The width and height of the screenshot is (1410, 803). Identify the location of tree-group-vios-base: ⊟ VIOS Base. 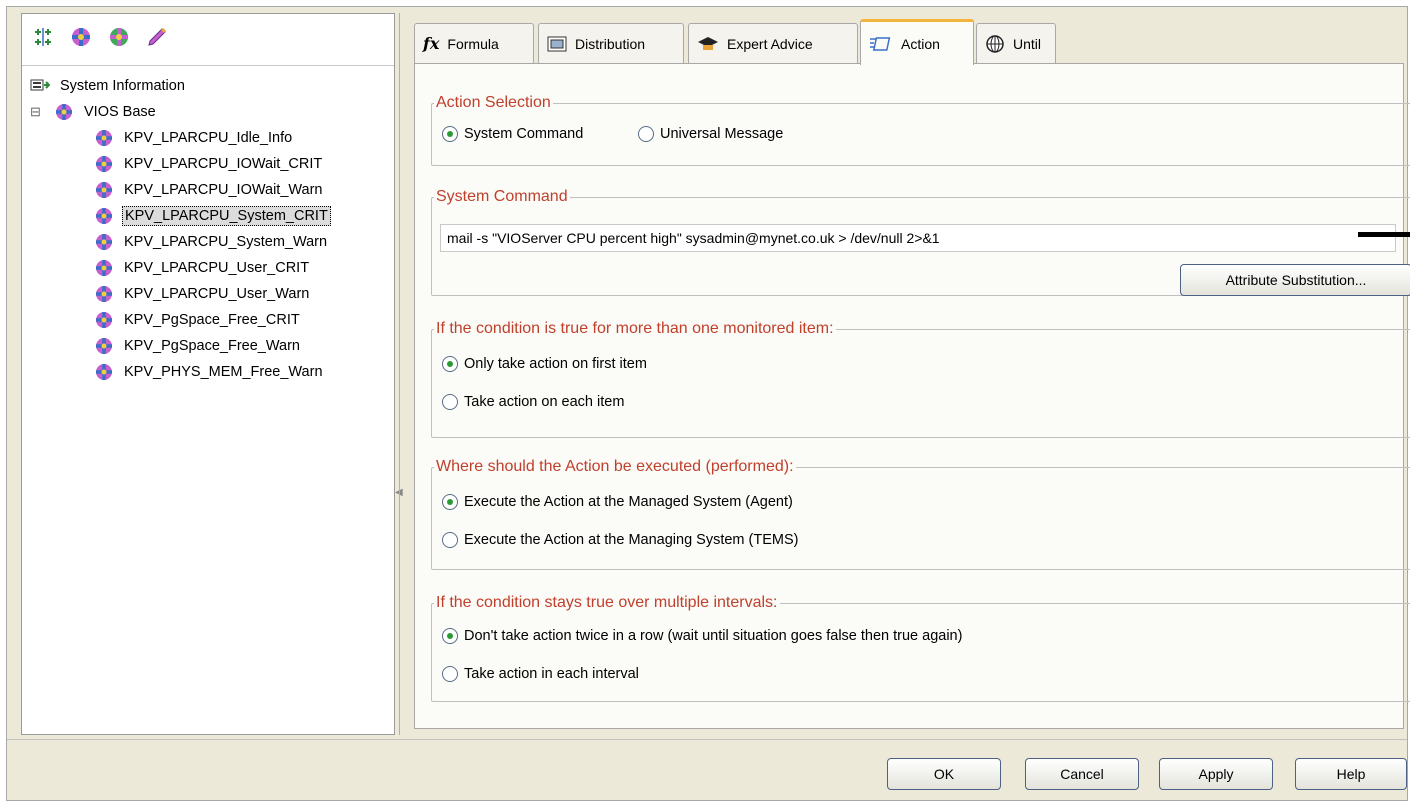
(94, 112).